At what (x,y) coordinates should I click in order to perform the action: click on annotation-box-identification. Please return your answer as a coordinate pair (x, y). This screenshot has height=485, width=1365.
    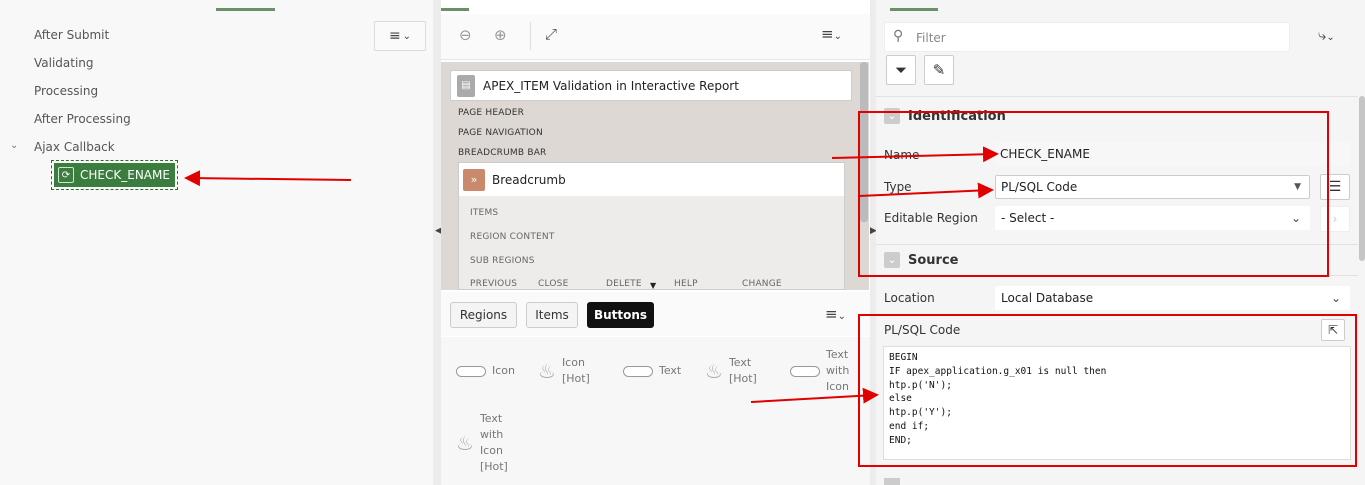
    Looking at the image, I should click on (1093, 194).